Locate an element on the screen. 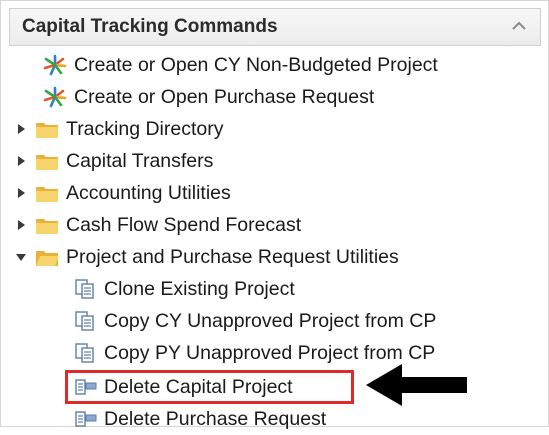 This screenshot has height=435, width=549. tree-item-create-cy-non-budgeted: Create or Open CY Non-Budgeted Project is located at coordinates (240, 65).